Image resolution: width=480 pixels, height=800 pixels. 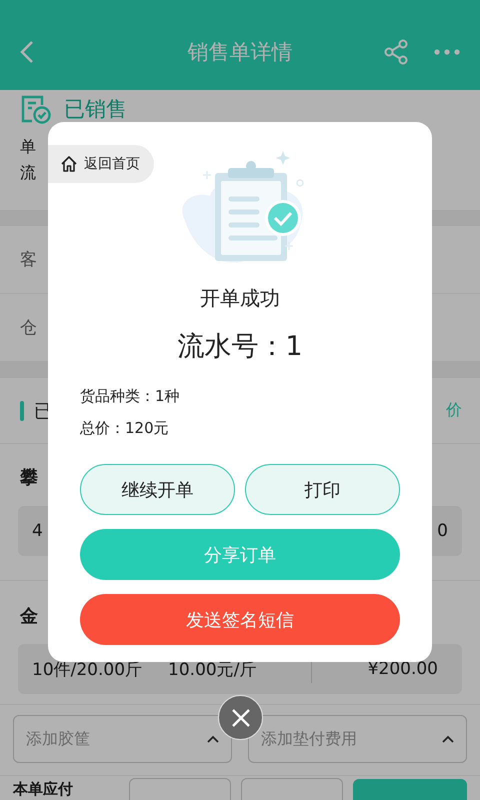 What do you see at coordinates (28, 147) in the screenshot?
I see `order-number-label: 单` at bounding box center [28, 147].